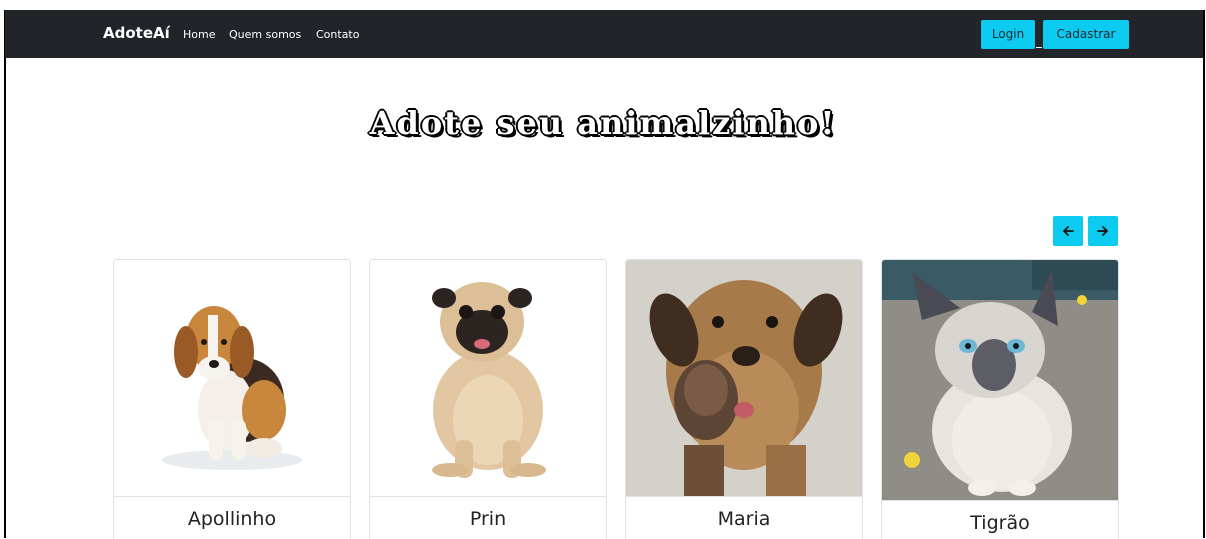 The image size is (1206, 539). I want to click on window-edge-right, so click(1204, 274).